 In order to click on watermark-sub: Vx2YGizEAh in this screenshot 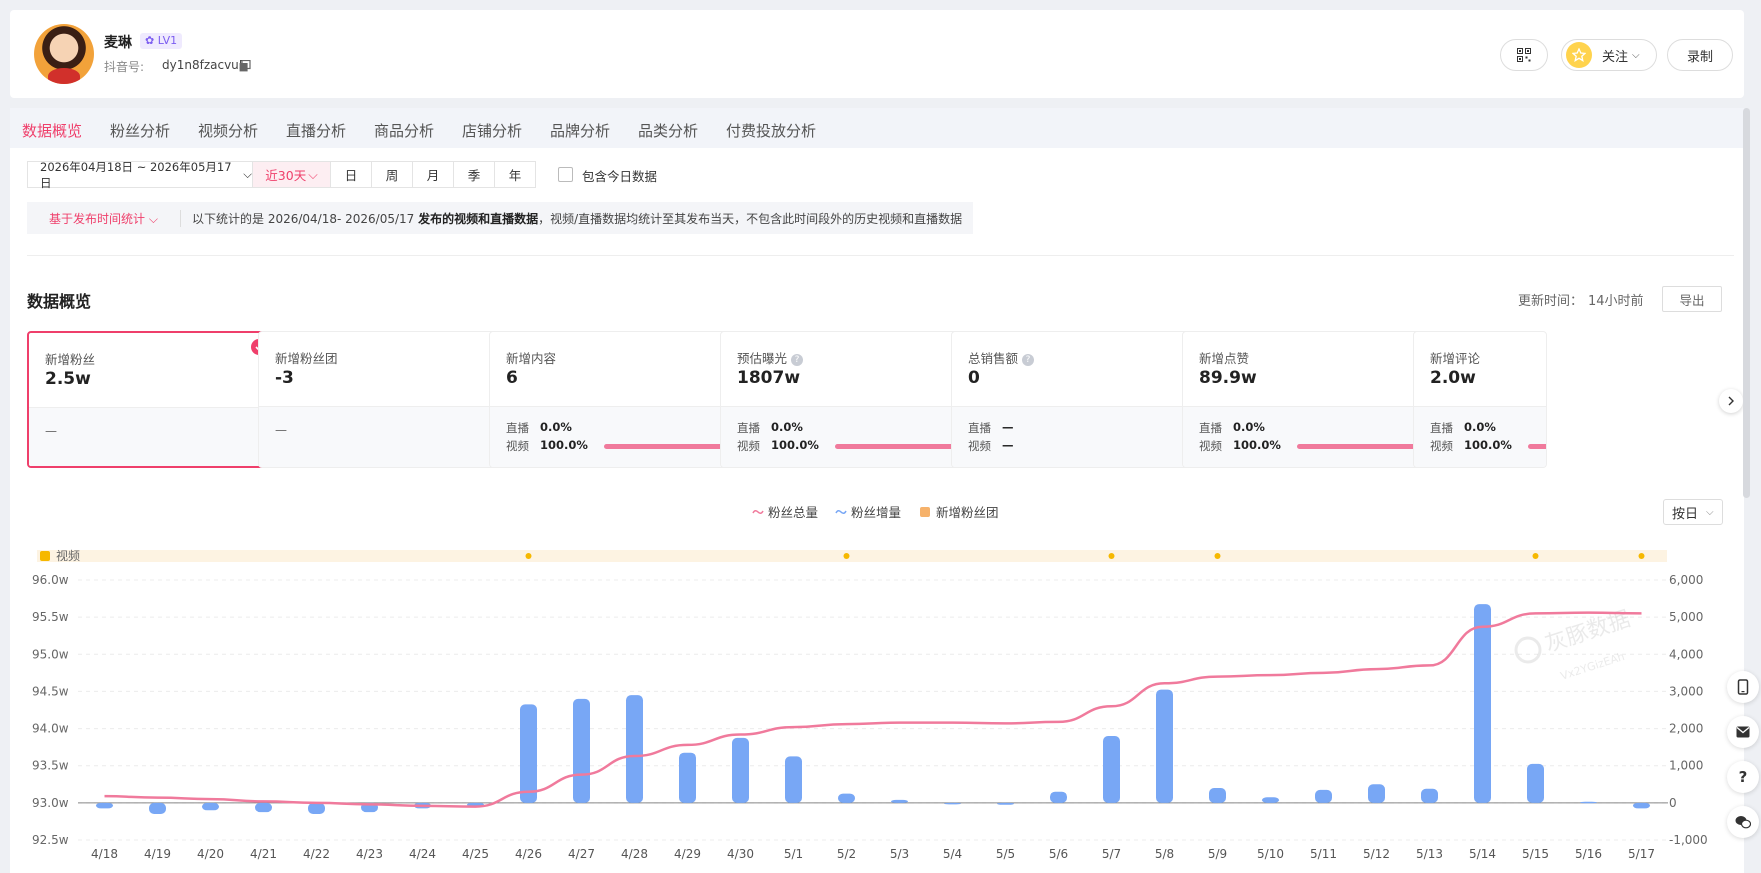, I will do `click(1592, 666)`.